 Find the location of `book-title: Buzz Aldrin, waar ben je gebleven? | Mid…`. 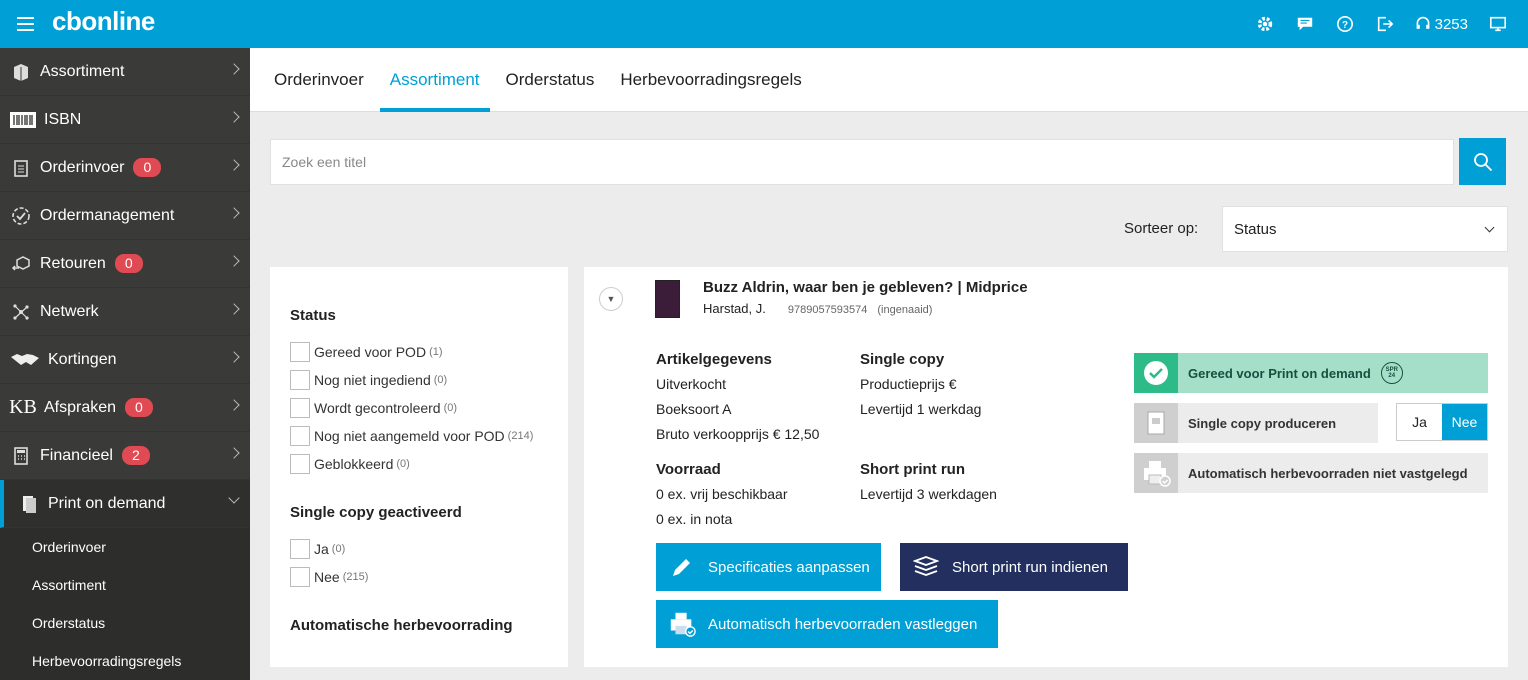

book-title: Buzz Aldrin, waar ben je gebleven? | Mid… is located at coordinates (865, 287).